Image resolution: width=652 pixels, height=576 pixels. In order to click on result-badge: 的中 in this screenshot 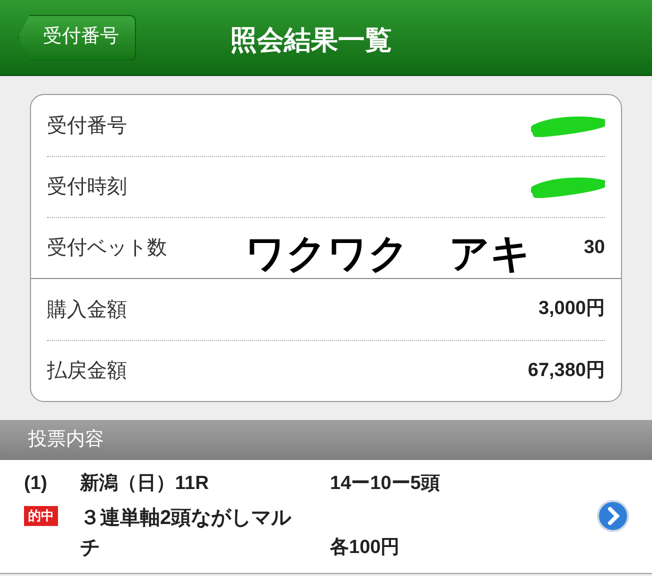, I will do `click(41, 516)`.